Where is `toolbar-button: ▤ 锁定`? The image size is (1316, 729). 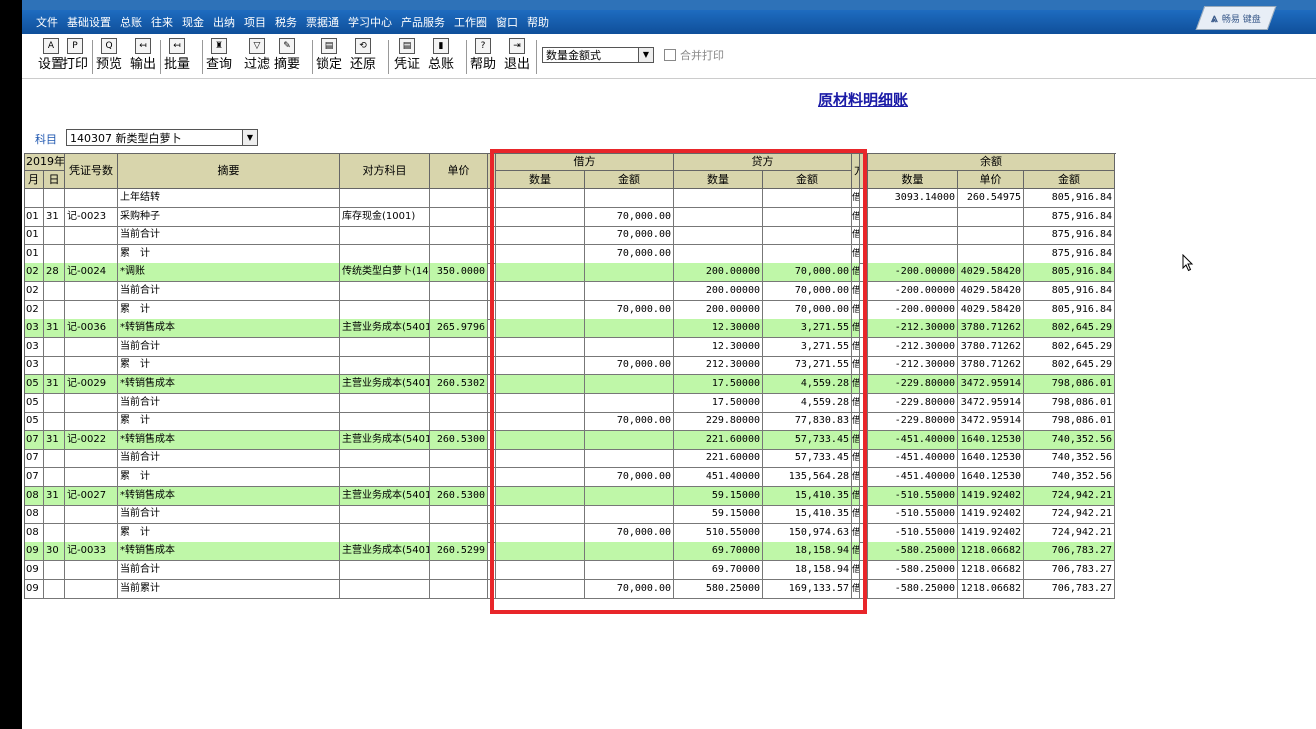
toolbar-button: ▤ 锁定 is located at coordinates (329, 57).